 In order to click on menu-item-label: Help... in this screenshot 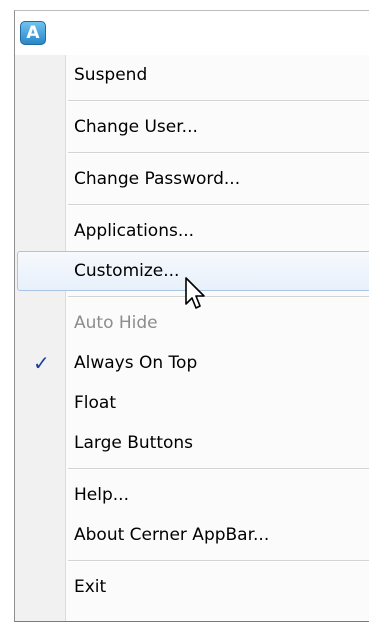, I will do `click(101, 495)`.